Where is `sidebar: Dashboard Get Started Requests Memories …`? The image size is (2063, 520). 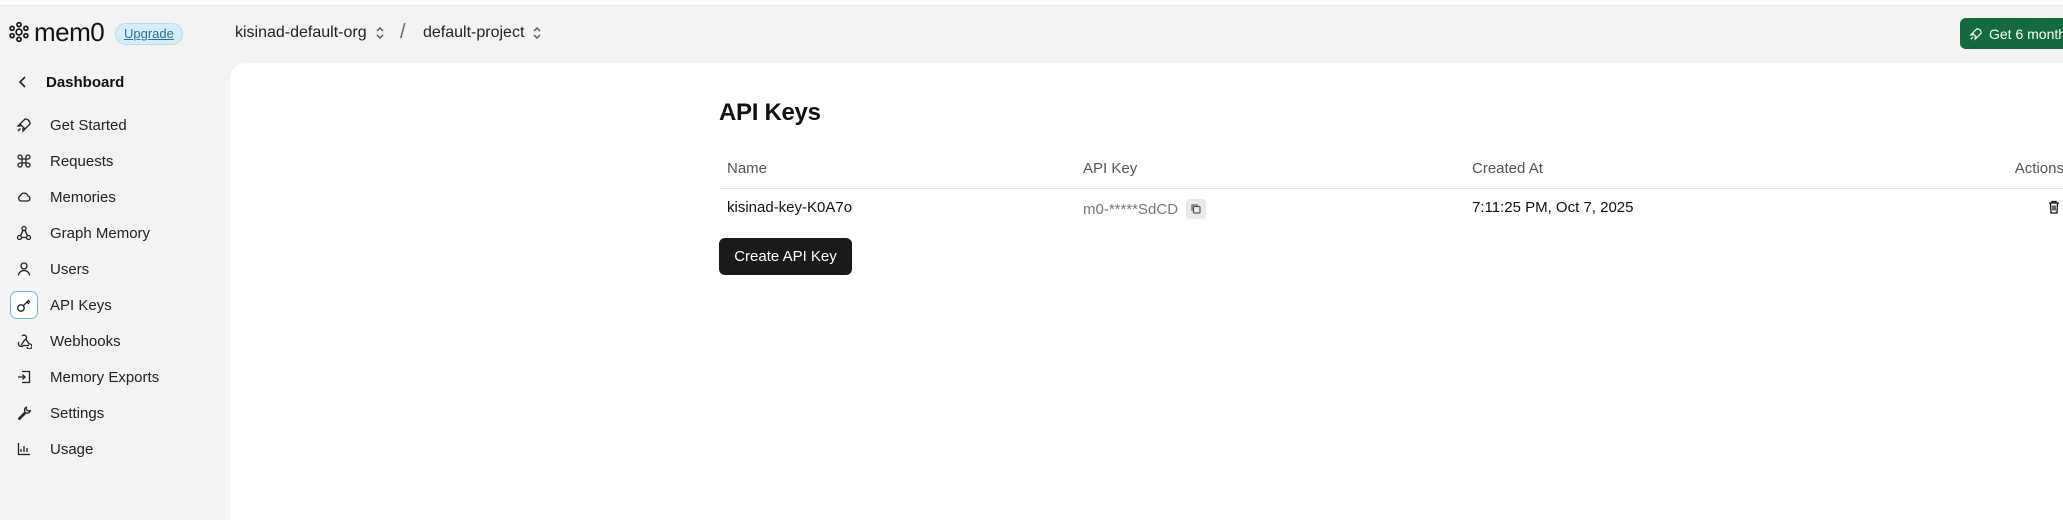
sidebar: Dashboard Get Started Requests Memories … is located at coordinates (115, 291).